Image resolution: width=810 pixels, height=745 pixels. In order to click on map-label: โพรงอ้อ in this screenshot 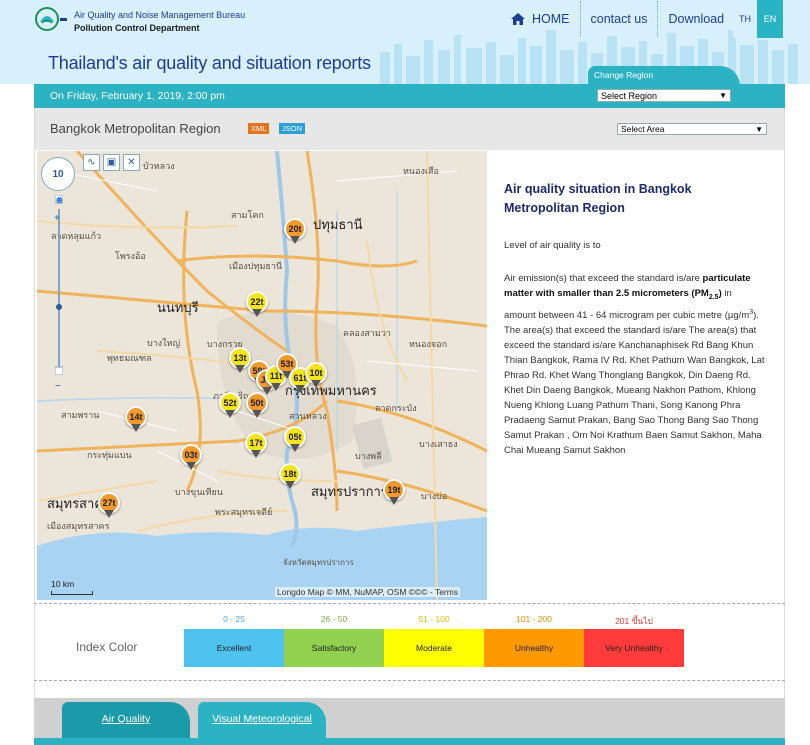, I will do `click(130, 256)`.